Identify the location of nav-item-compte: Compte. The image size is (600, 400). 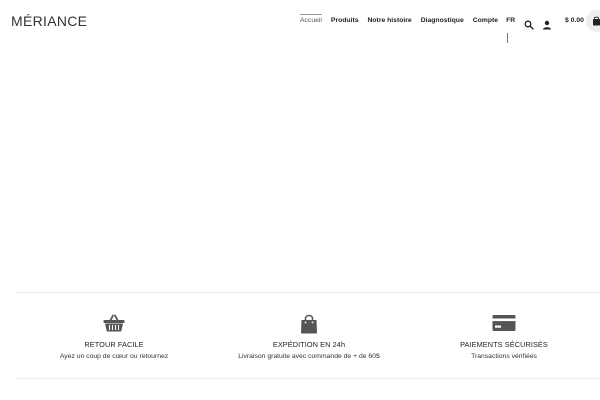
(485, 20).